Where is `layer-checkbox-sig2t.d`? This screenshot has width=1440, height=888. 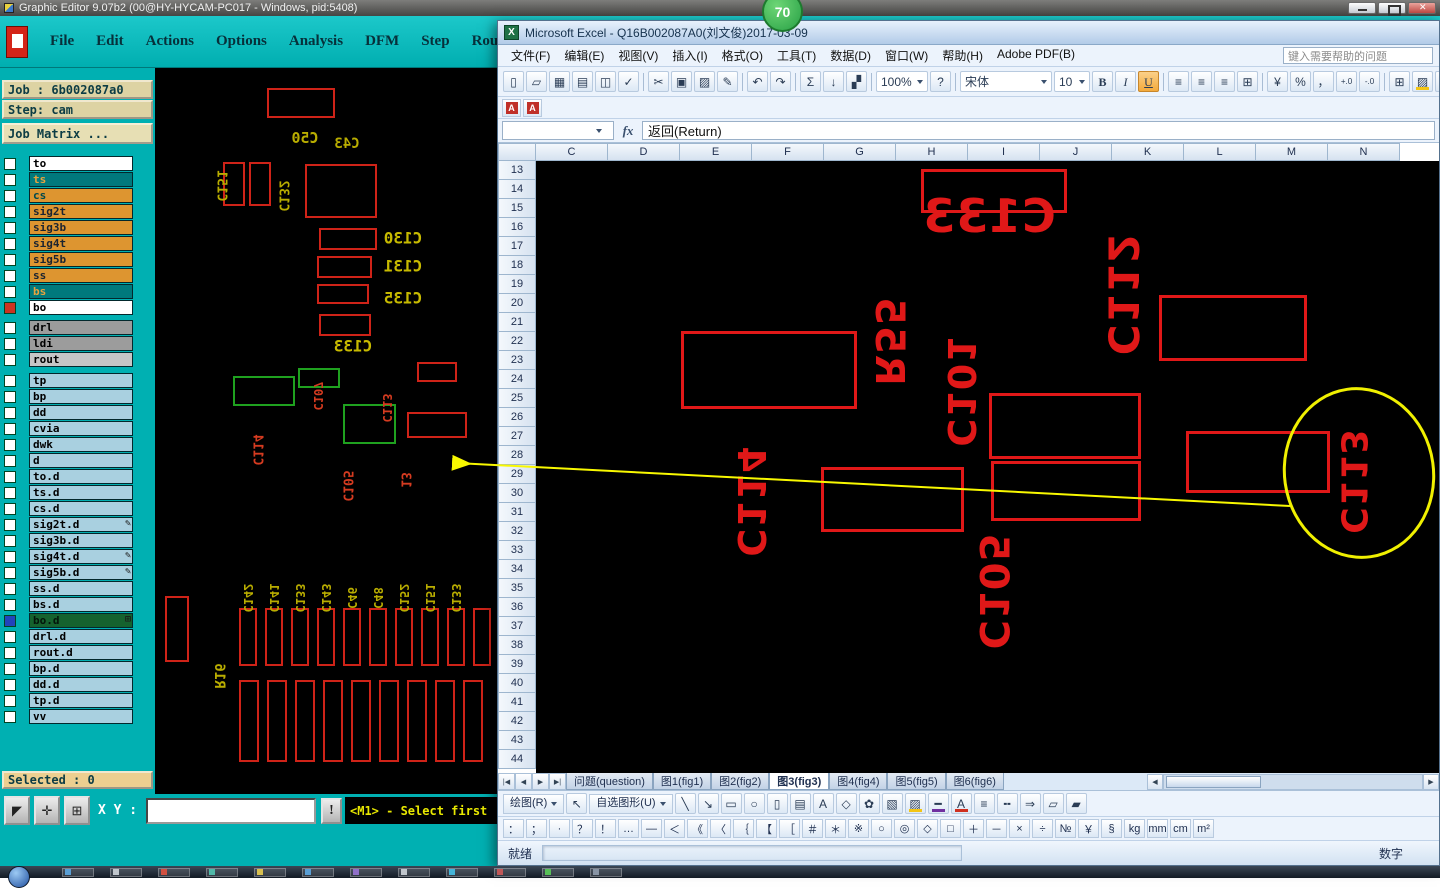
layer-checkbox-sig2t.d is located at coordinates (10, 524).